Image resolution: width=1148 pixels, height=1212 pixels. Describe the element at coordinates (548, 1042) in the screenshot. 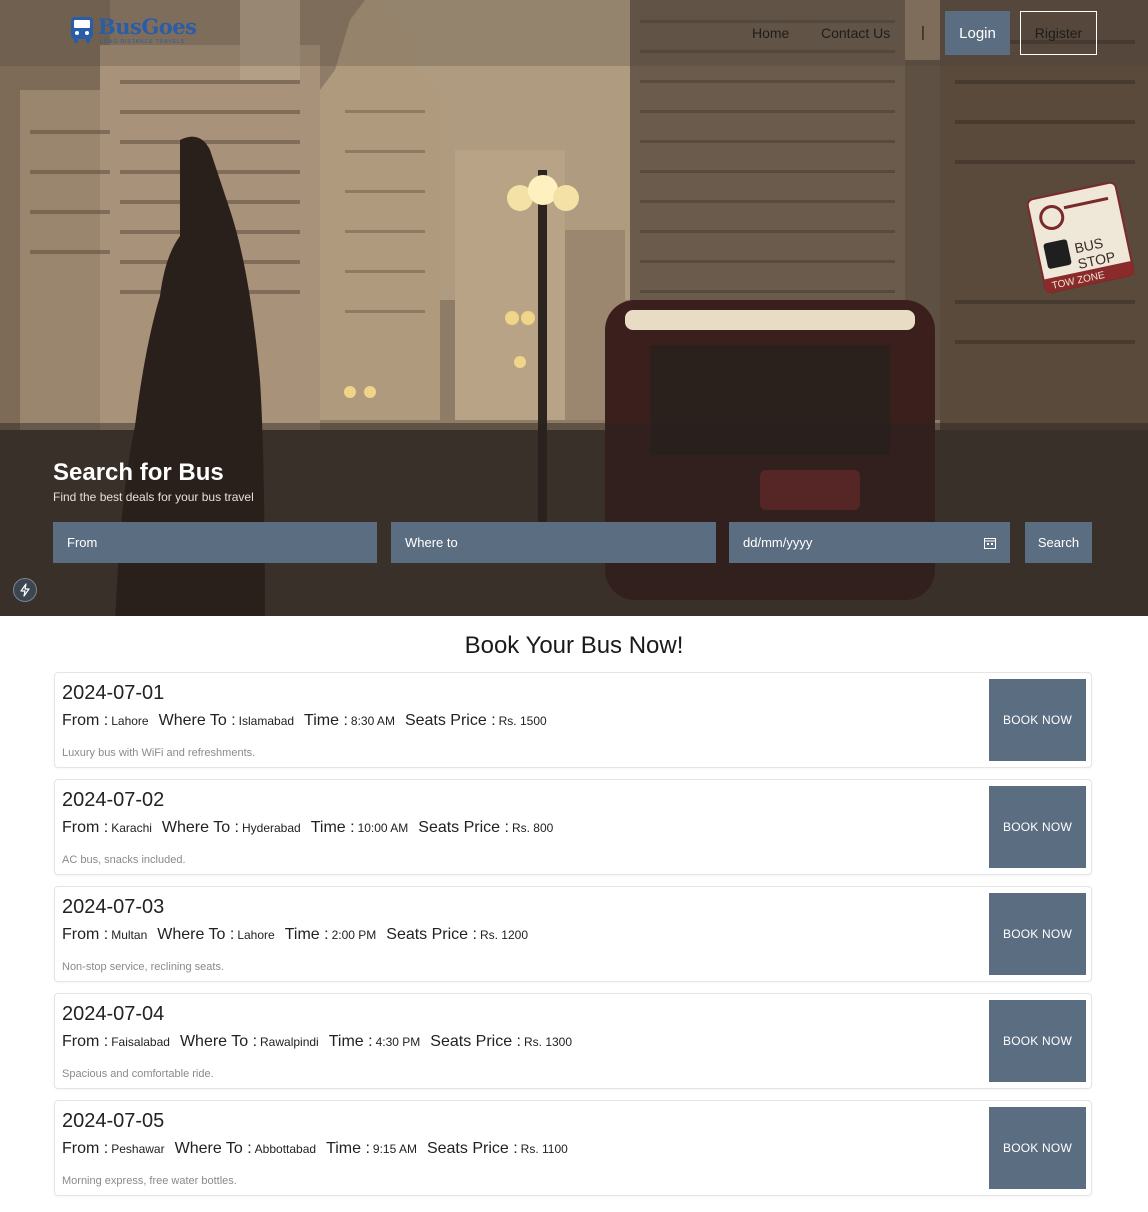

I see `trip-price: Rs. 1300` at that location.